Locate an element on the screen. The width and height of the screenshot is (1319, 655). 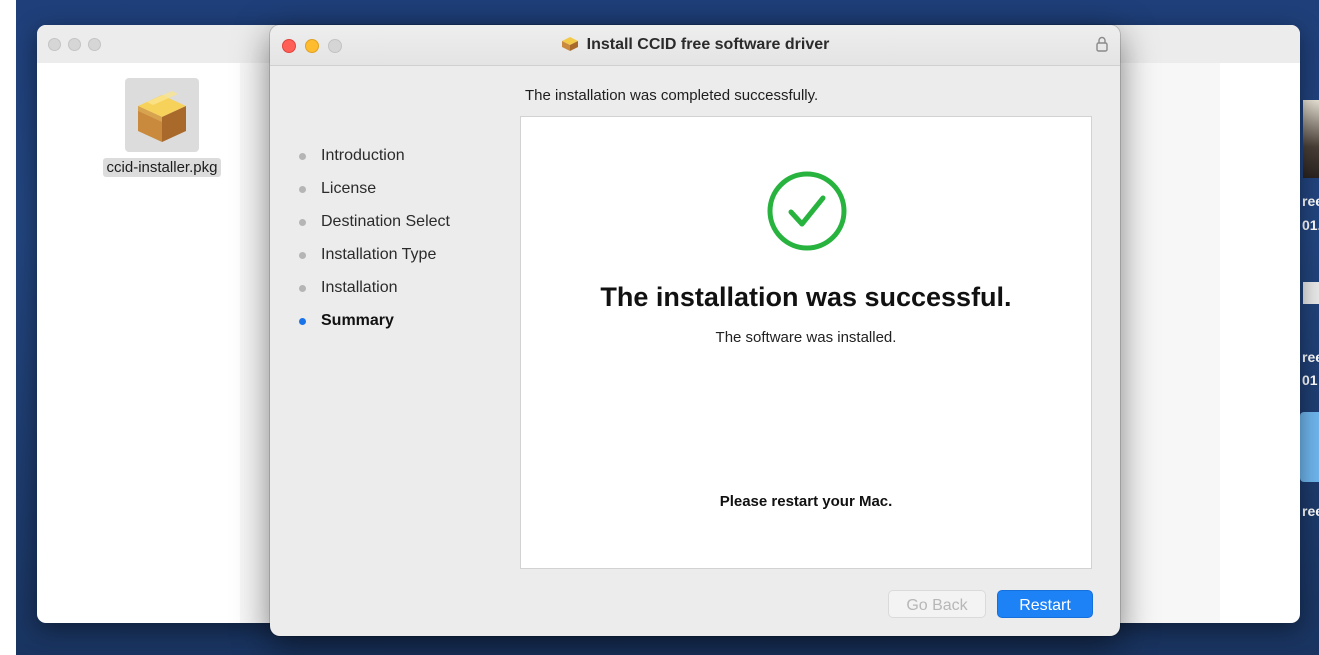
edge-thumbnail is located at coordinates (1311, 139).